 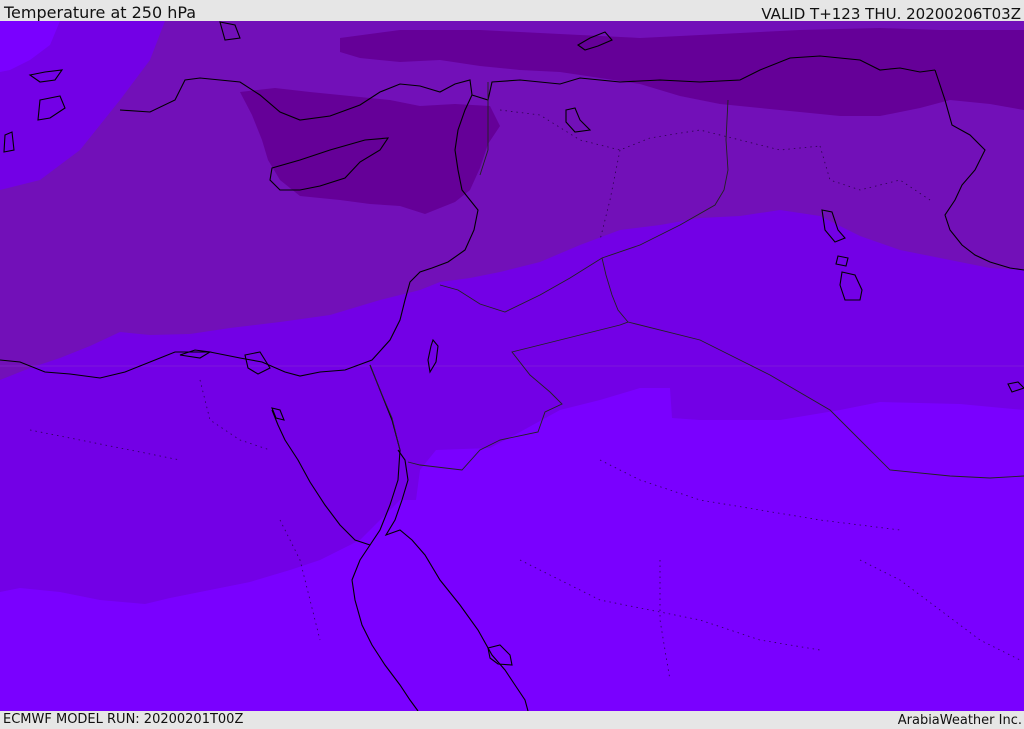 I want to click on model-run-label: ECMWF MODEL RUN: 20200201T00Z, so click(x=123, y=719).